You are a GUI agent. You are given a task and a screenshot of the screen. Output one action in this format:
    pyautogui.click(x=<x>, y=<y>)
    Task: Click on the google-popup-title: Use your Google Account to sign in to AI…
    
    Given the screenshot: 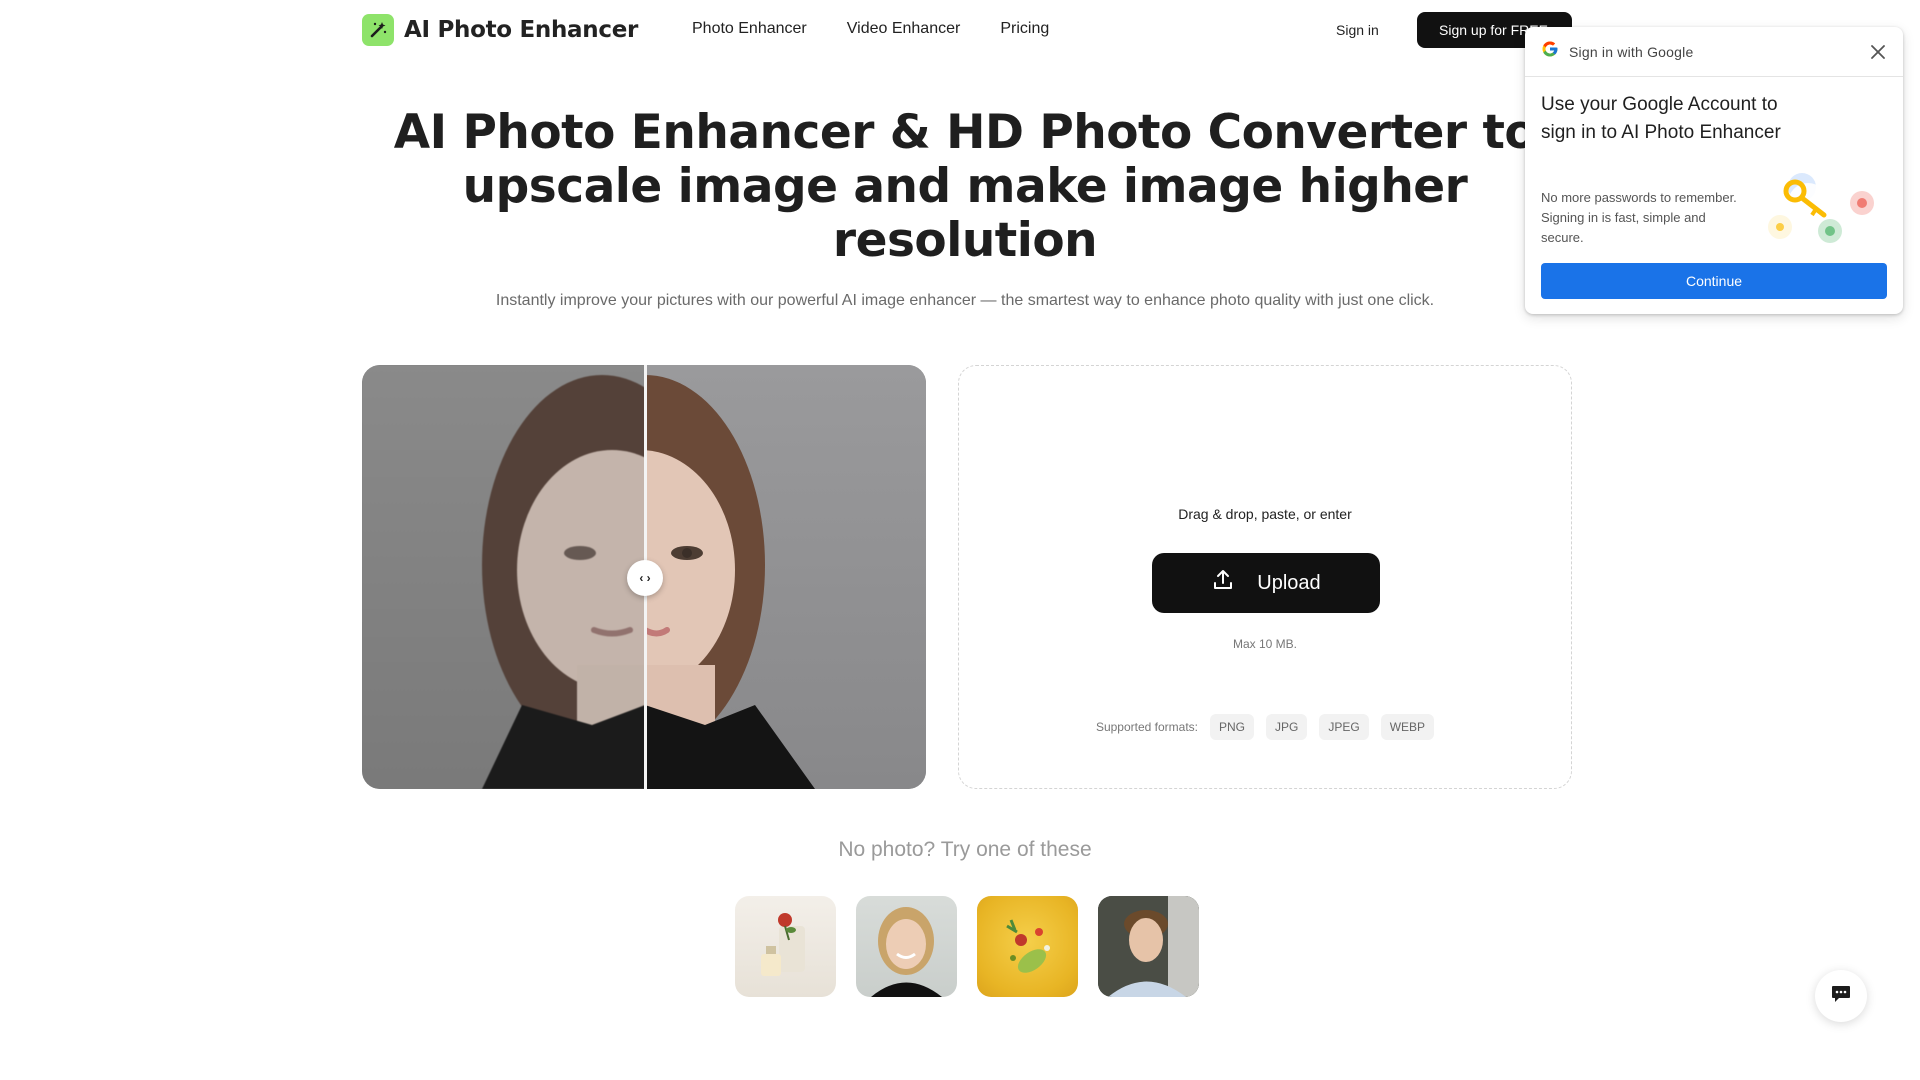 What is the action you would take?
    pyautogui.click(x=1661, y=118)
    